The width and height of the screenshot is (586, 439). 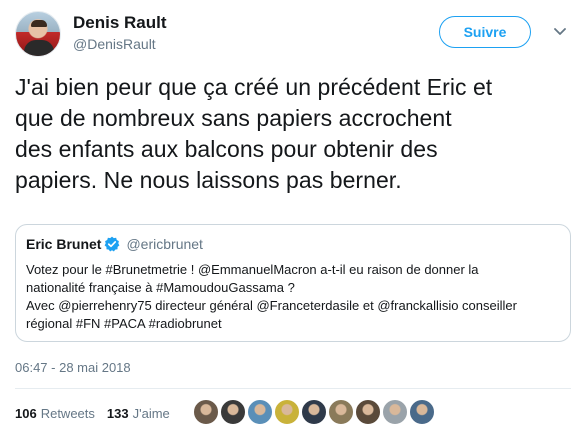 I want to click on quoted-author-handle: @ericbrunet, so click(x=164, y=244).